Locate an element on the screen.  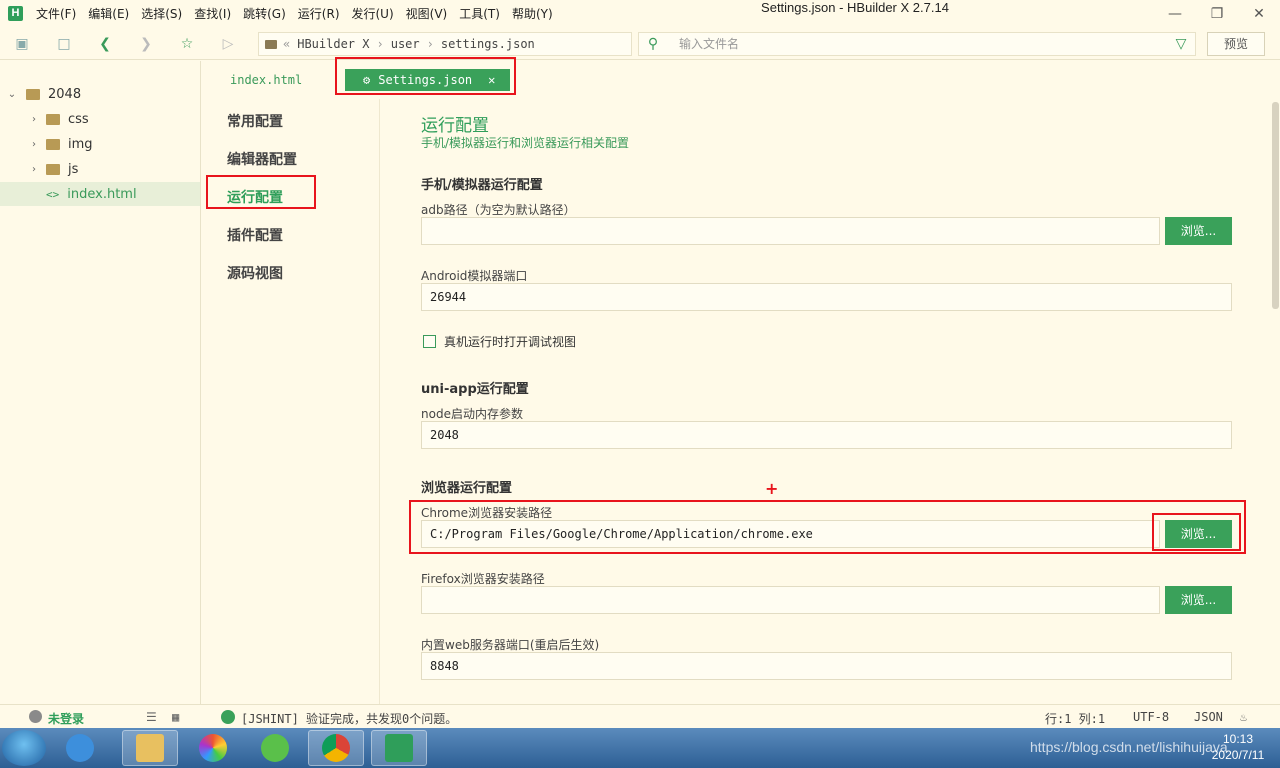
menu-run: 运行(R) is located at coordinates (319, 14).